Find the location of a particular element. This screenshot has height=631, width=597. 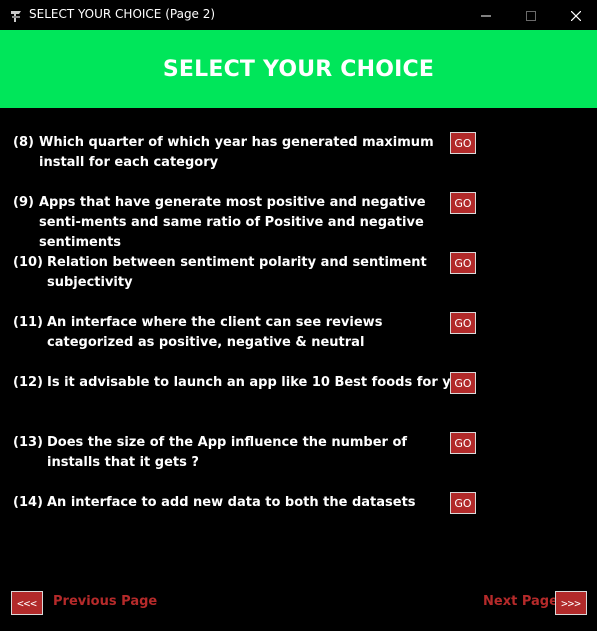

python-feather-icon is located at coordinates (16, 15).